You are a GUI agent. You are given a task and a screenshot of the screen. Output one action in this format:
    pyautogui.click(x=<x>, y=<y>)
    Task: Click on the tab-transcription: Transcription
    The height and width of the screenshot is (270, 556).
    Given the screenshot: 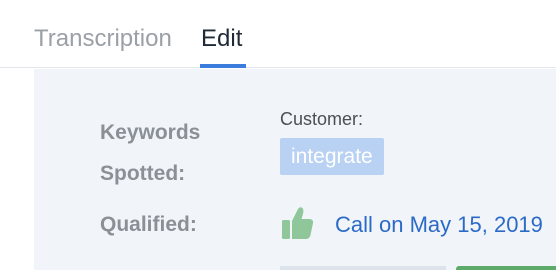 What is the action you would take?
    pyautogui.click(x=103, y=39)
    